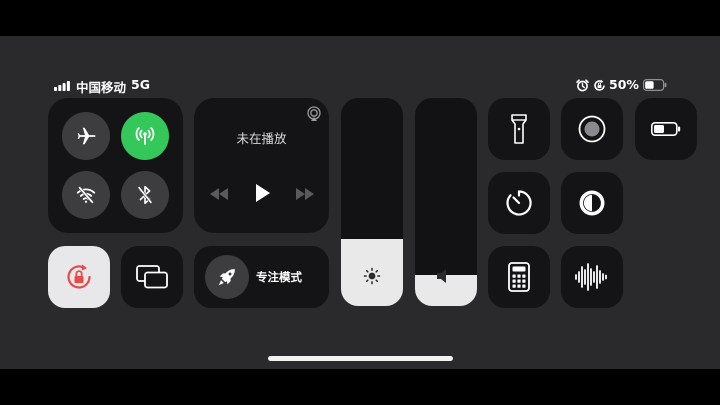  I want to click on cellular-antenna-icon, so click(145, 136).